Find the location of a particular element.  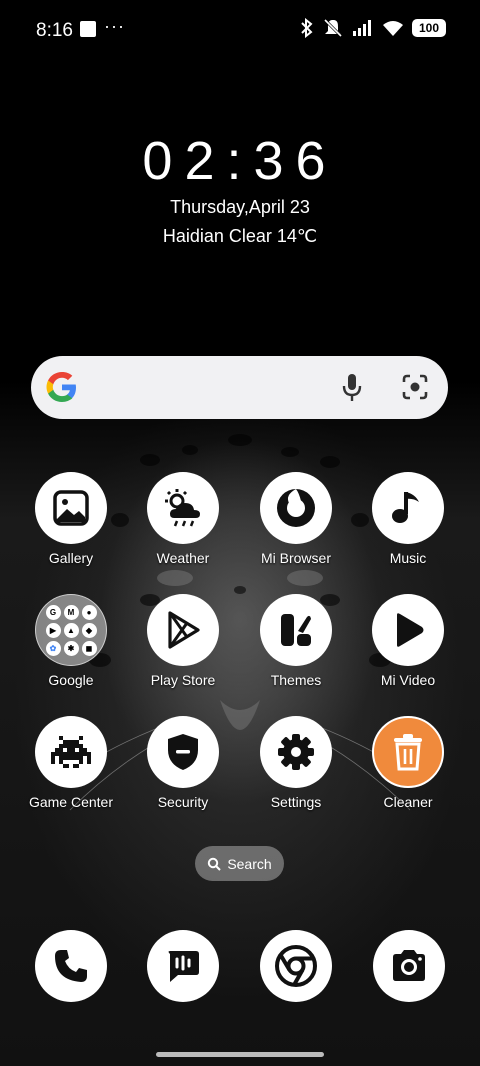

pinwheel-mini-icon: ✱ is located at coordinates (71, 648).